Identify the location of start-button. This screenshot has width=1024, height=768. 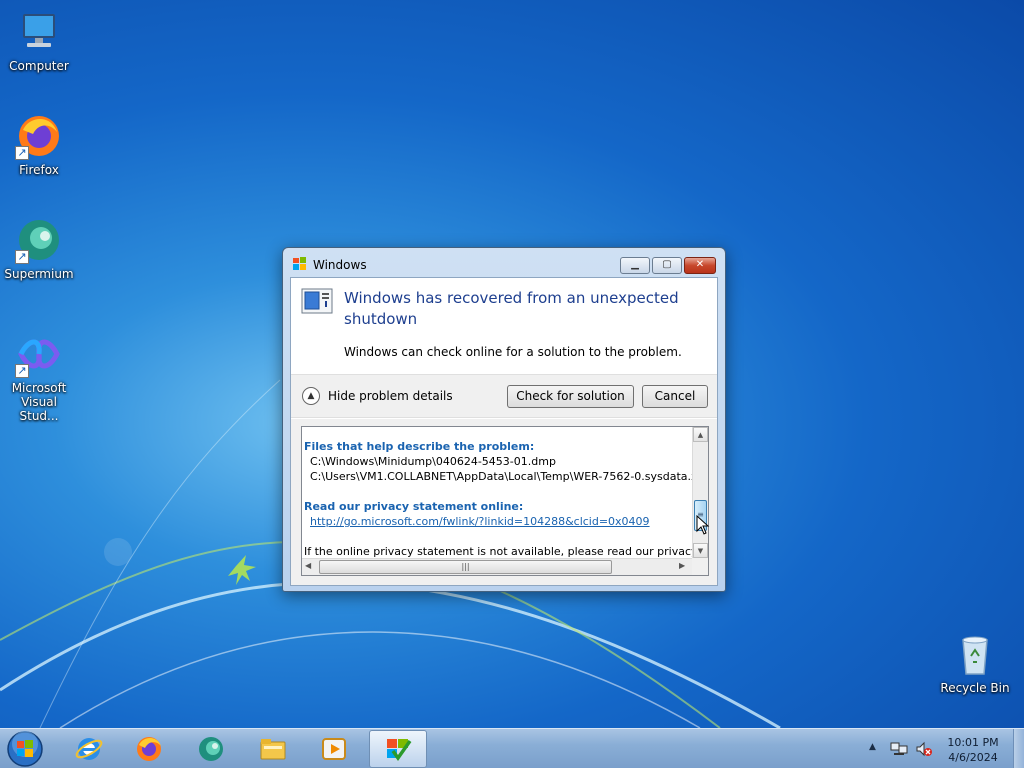
(25, 749).